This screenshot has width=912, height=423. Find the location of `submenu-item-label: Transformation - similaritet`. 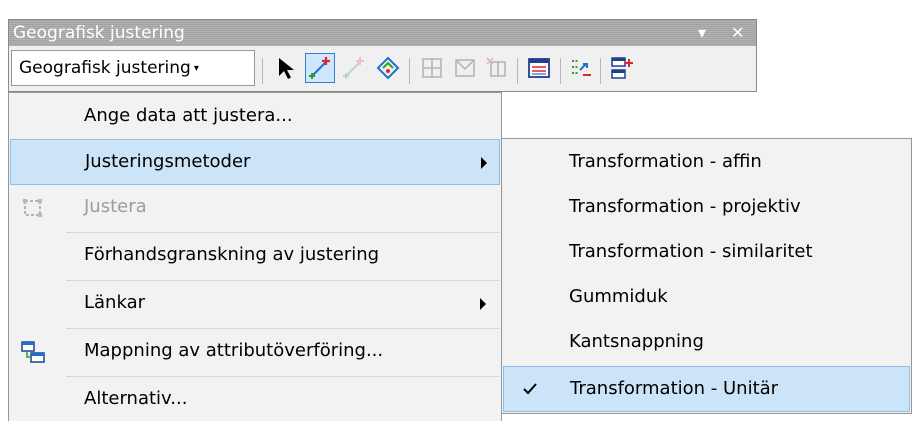

submenu-item-label: Transformation - similaritet is located at coordinates (691, 251).